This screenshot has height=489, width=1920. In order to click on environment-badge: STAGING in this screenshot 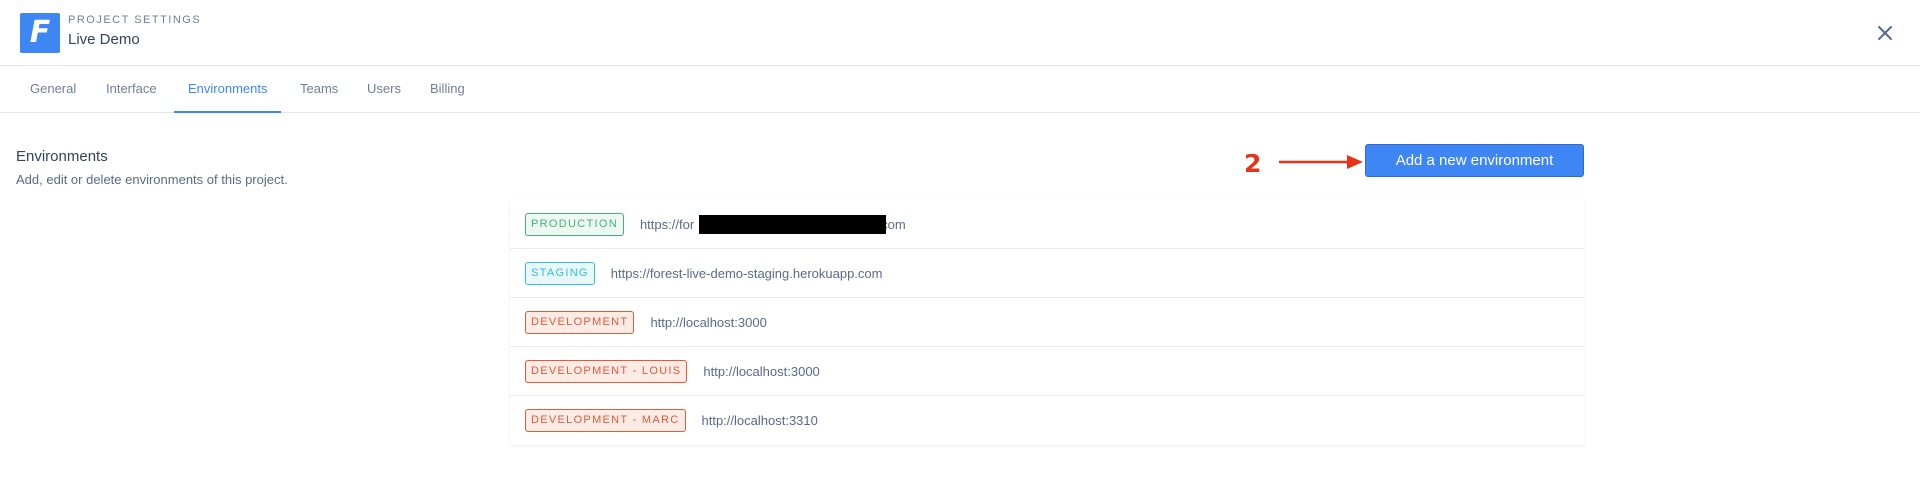, I will do `click(560, 273)`.